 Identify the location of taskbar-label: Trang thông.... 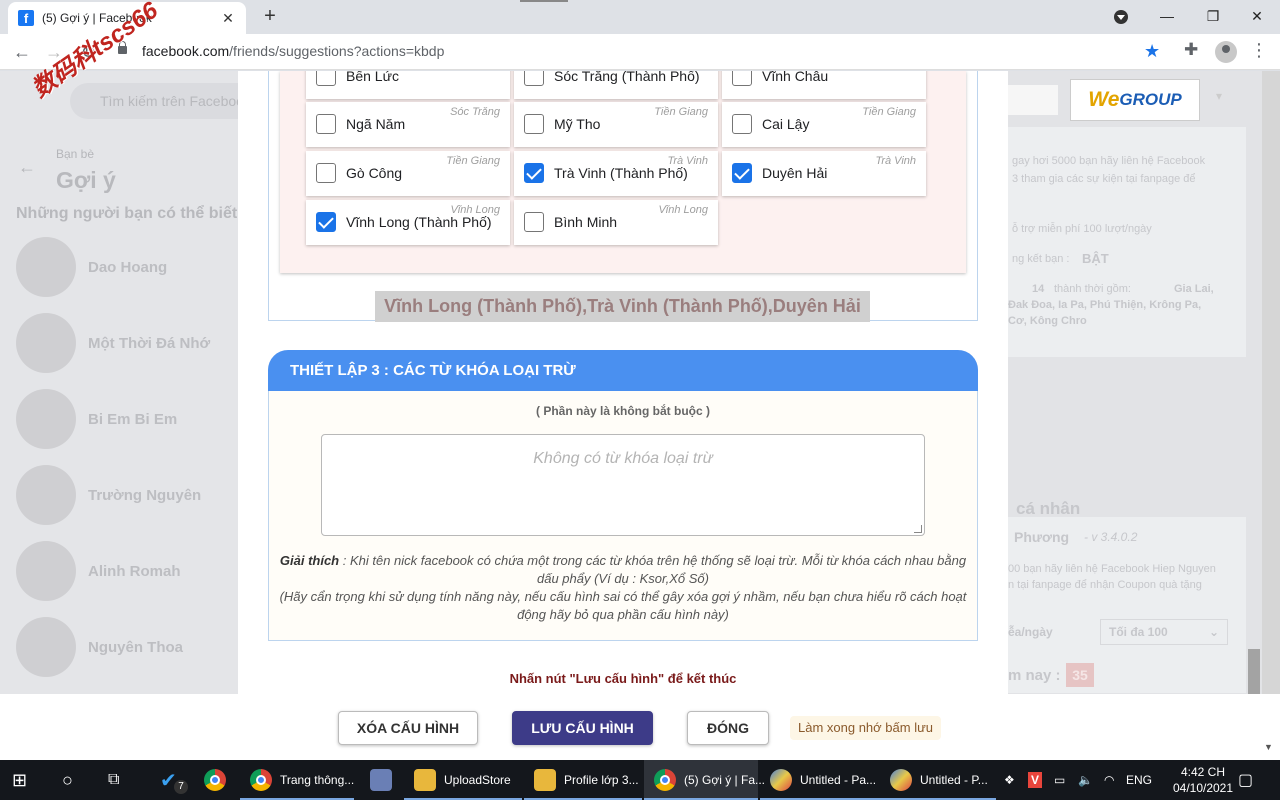
(317, 780).